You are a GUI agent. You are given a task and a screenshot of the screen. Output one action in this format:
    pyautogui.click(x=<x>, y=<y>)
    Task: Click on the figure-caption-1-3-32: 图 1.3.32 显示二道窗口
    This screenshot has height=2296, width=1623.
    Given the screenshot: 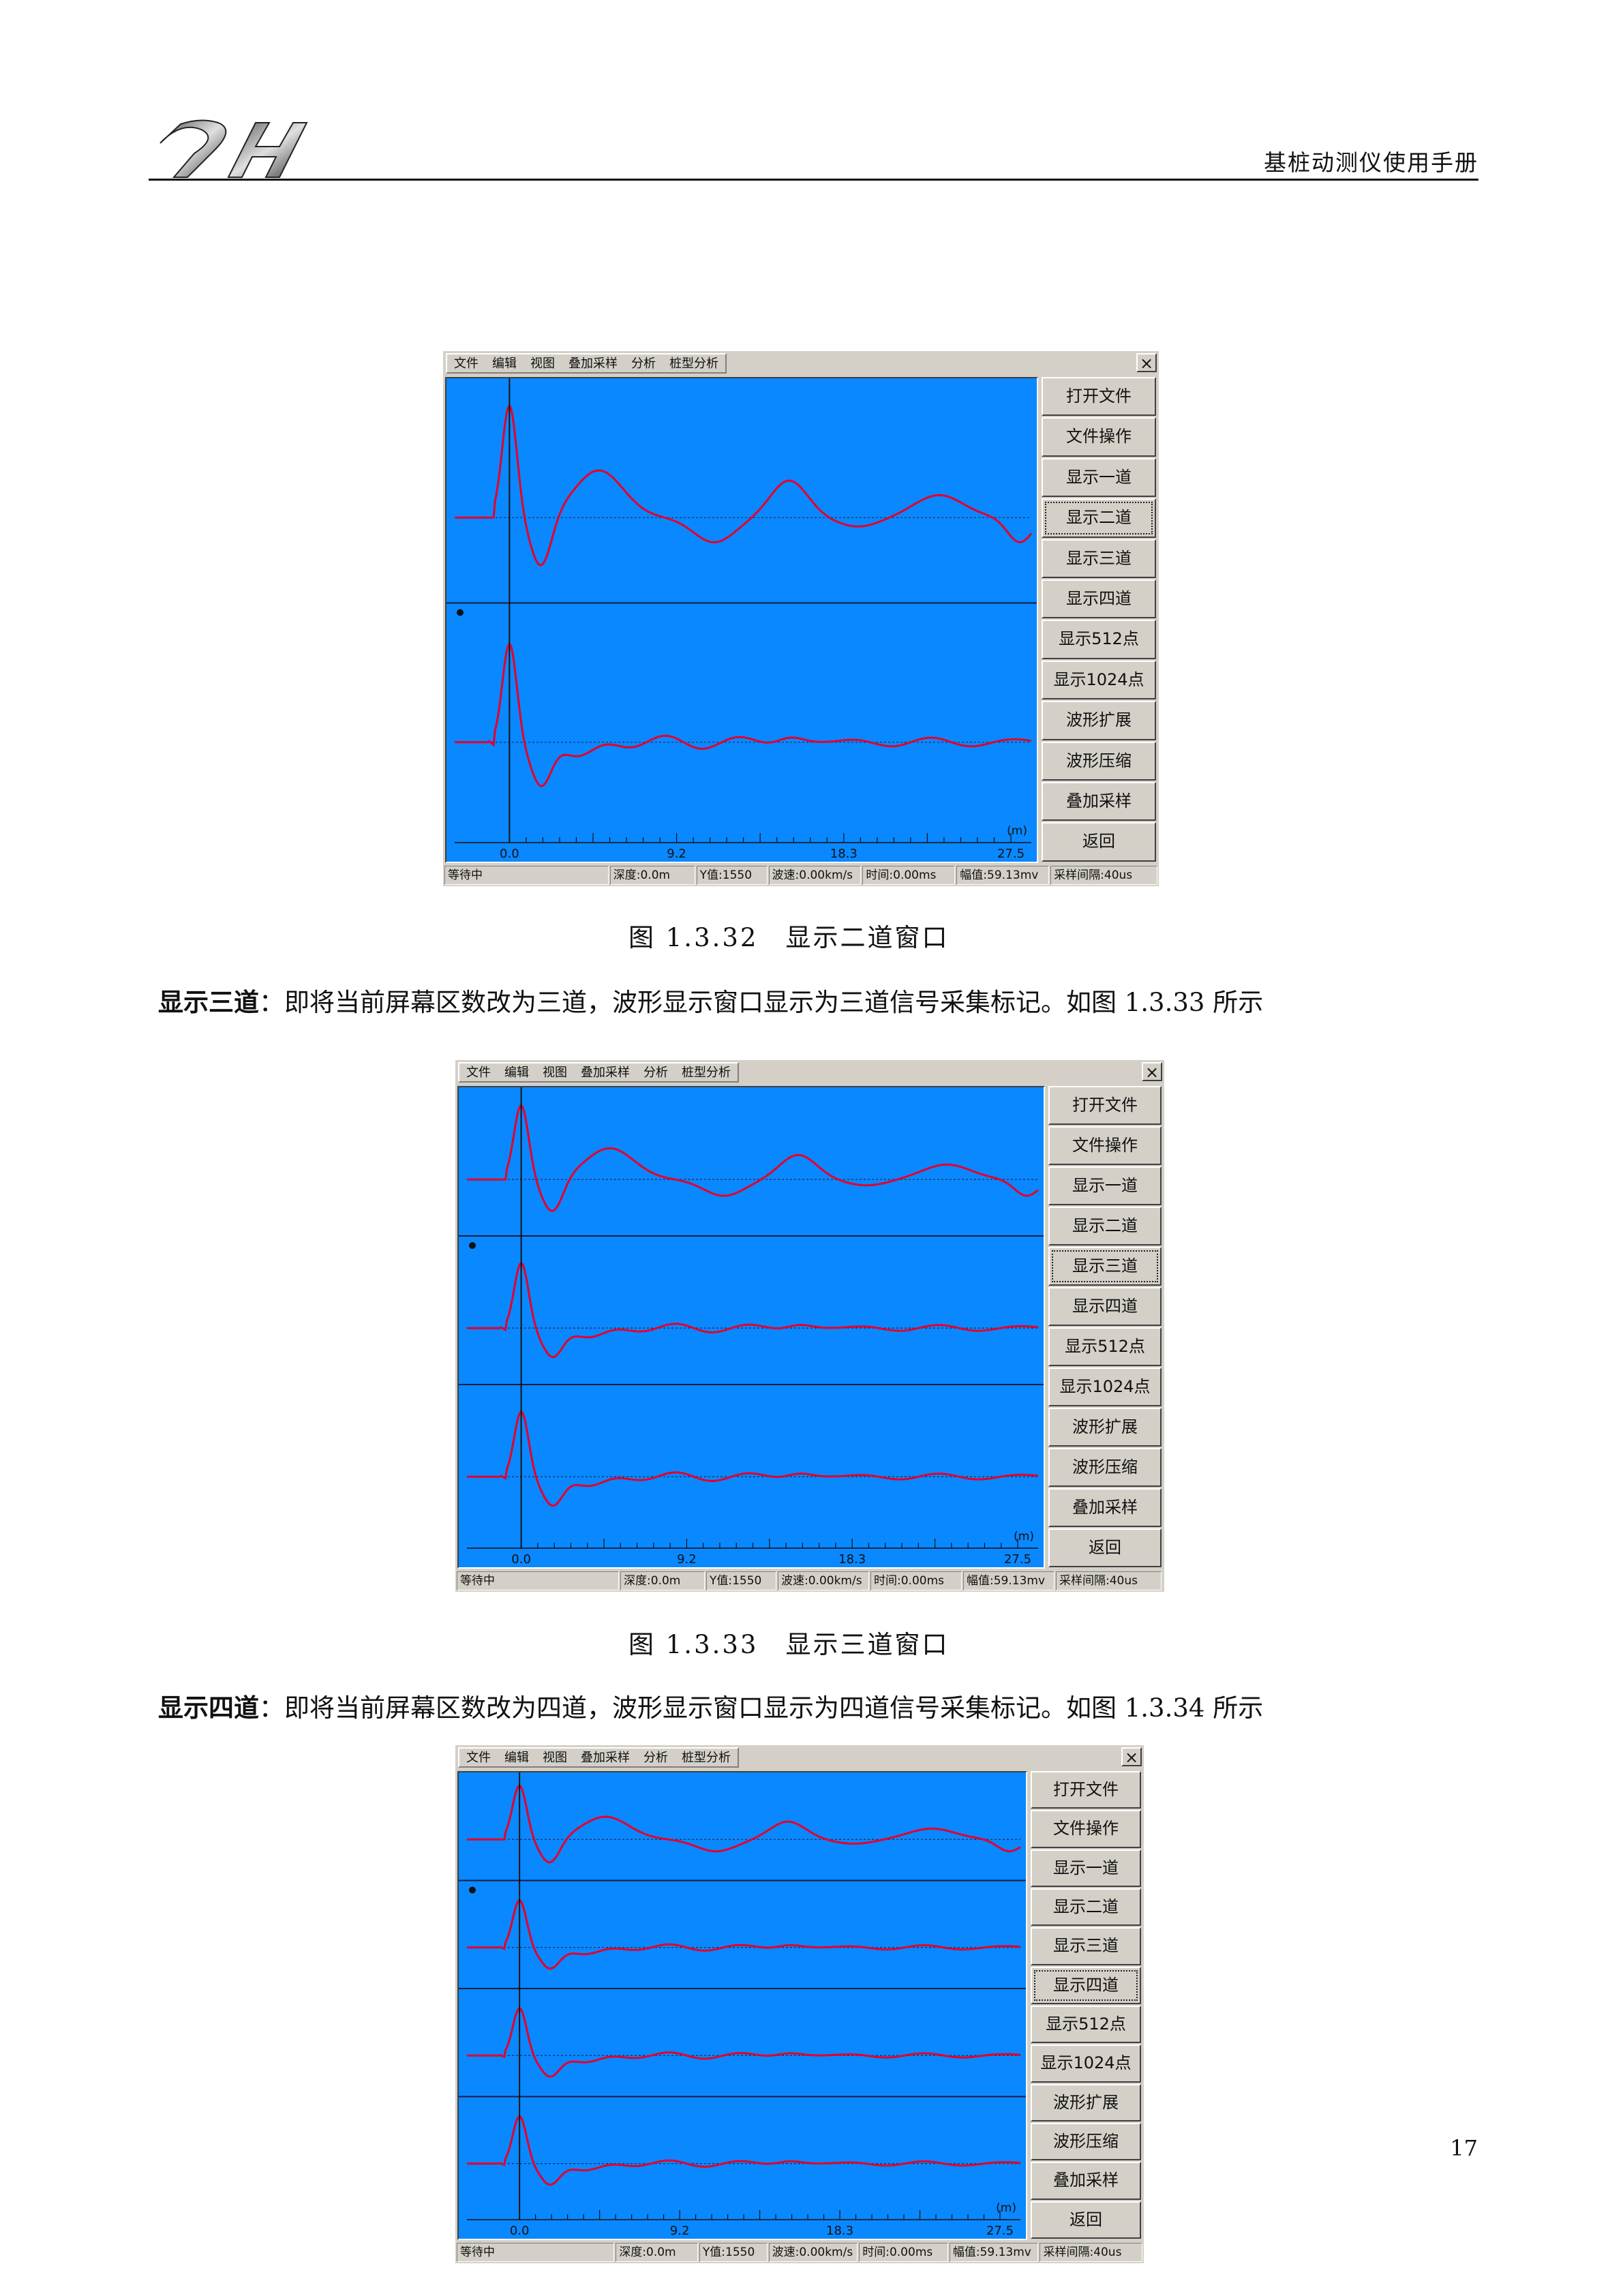 What is the action you would take?
    pyautogui.click(x=789, y=937)
    